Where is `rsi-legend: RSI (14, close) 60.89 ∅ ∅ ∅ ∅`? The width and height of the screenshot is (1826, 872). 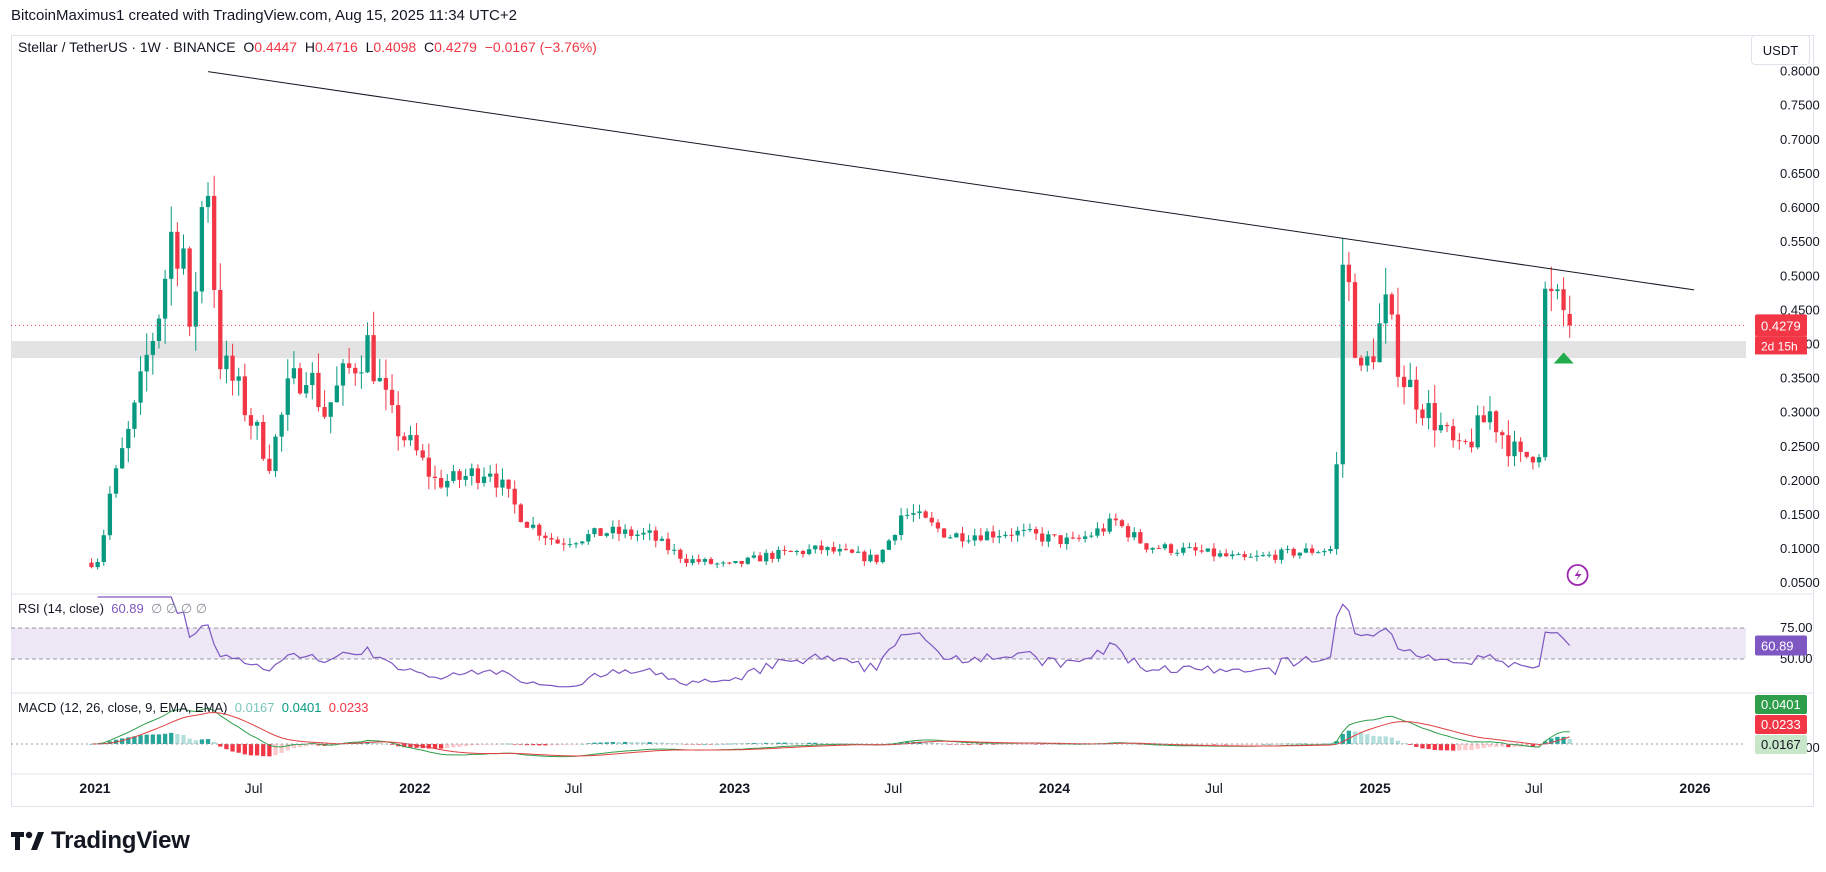
rsi-legend: RSI (14, close) 60.89 ∅ ∅ ∅ ∅ is located at coordinates (112, 609).